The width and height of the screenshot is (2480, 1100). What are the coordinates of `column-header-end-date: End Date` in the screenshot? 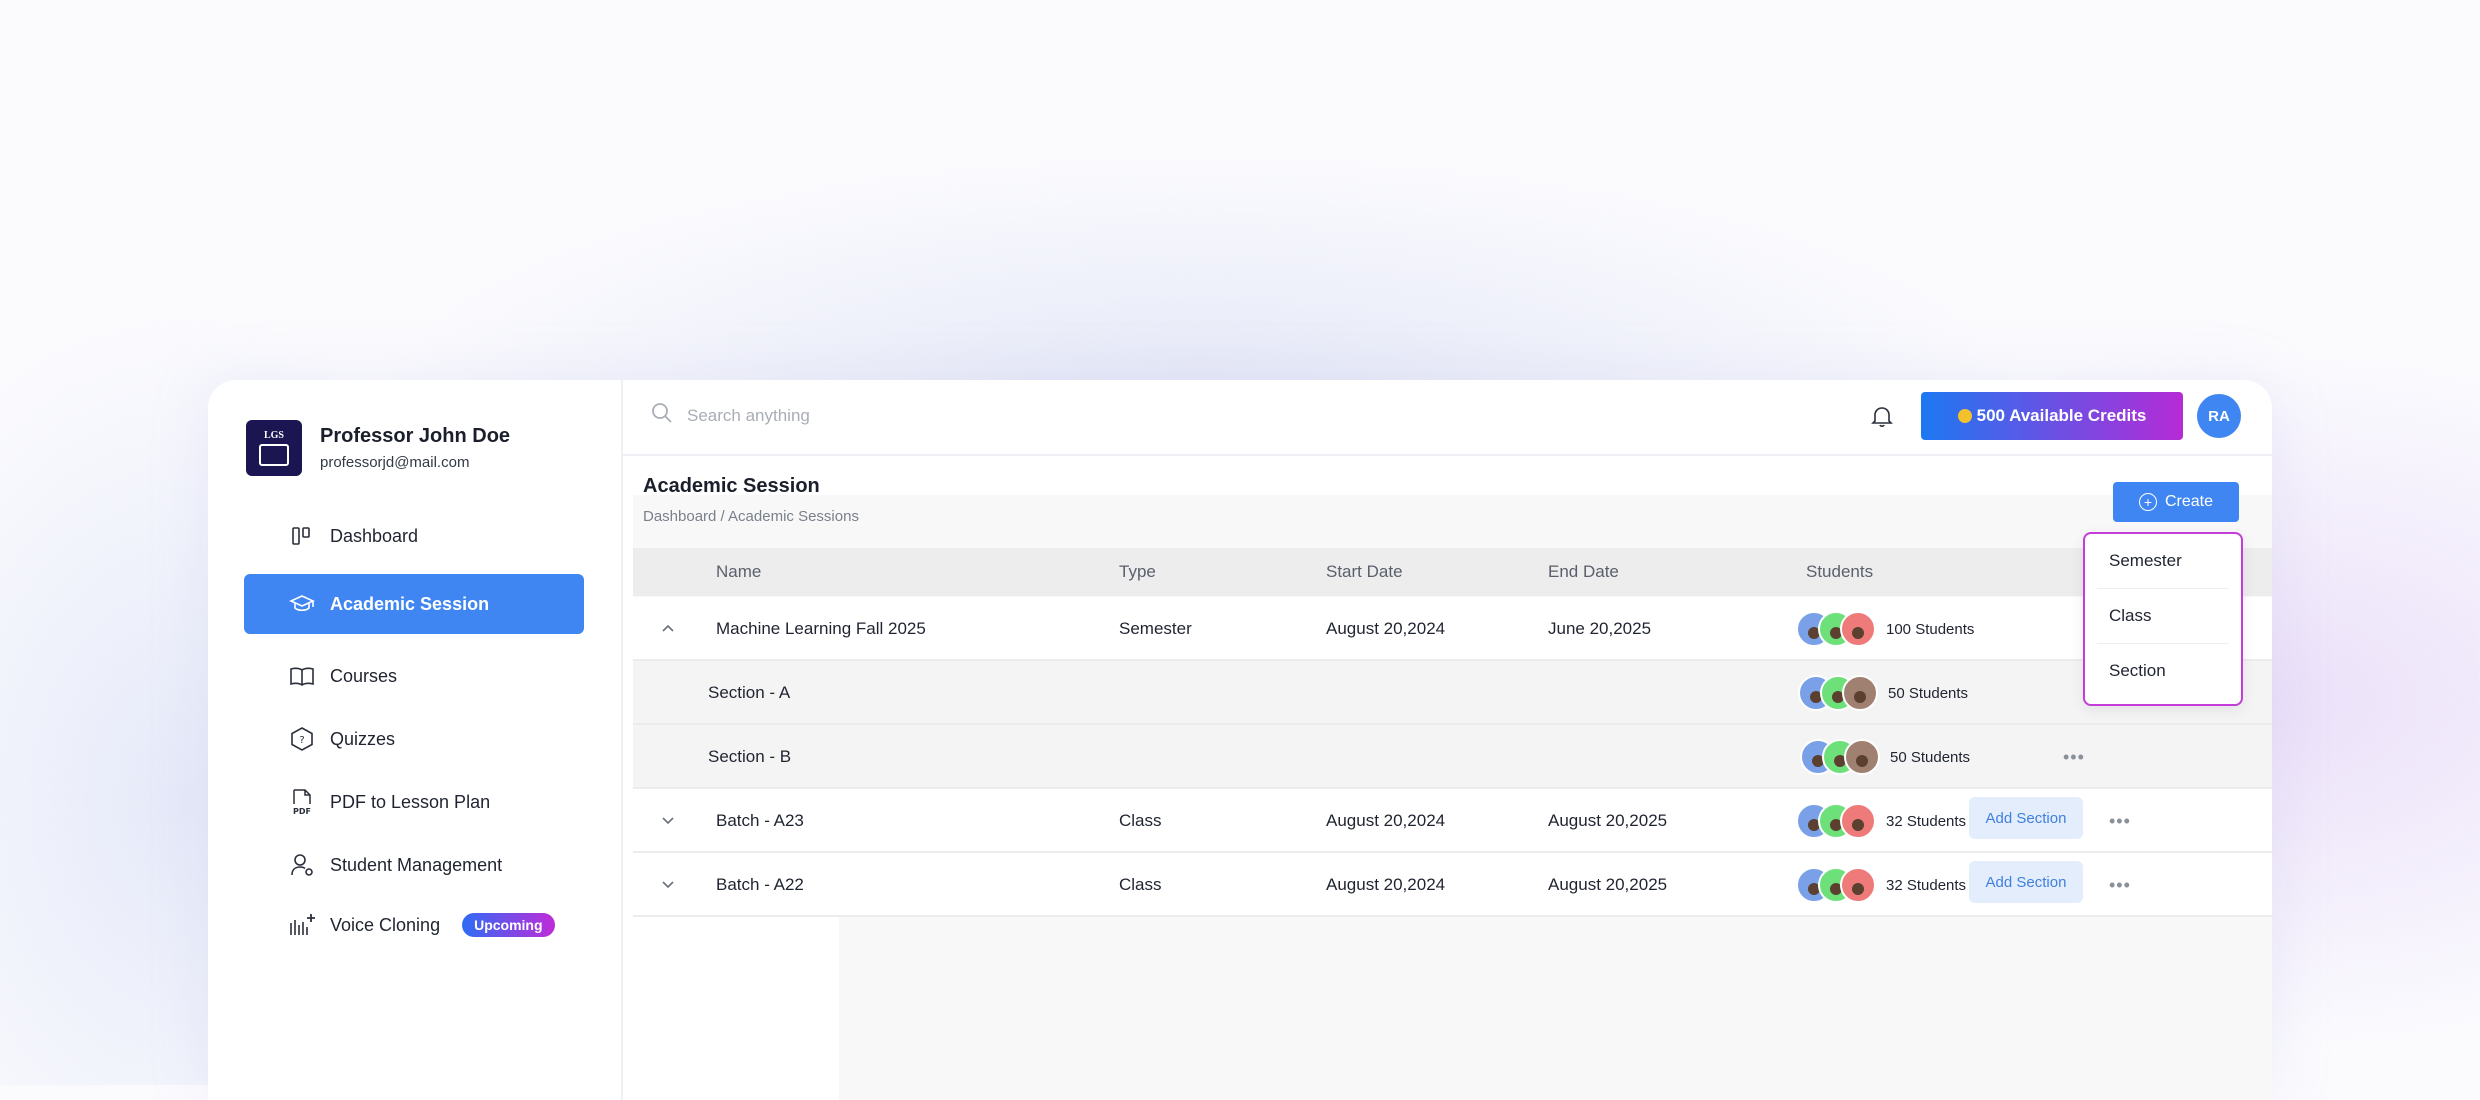 It's located at (1583, 572).